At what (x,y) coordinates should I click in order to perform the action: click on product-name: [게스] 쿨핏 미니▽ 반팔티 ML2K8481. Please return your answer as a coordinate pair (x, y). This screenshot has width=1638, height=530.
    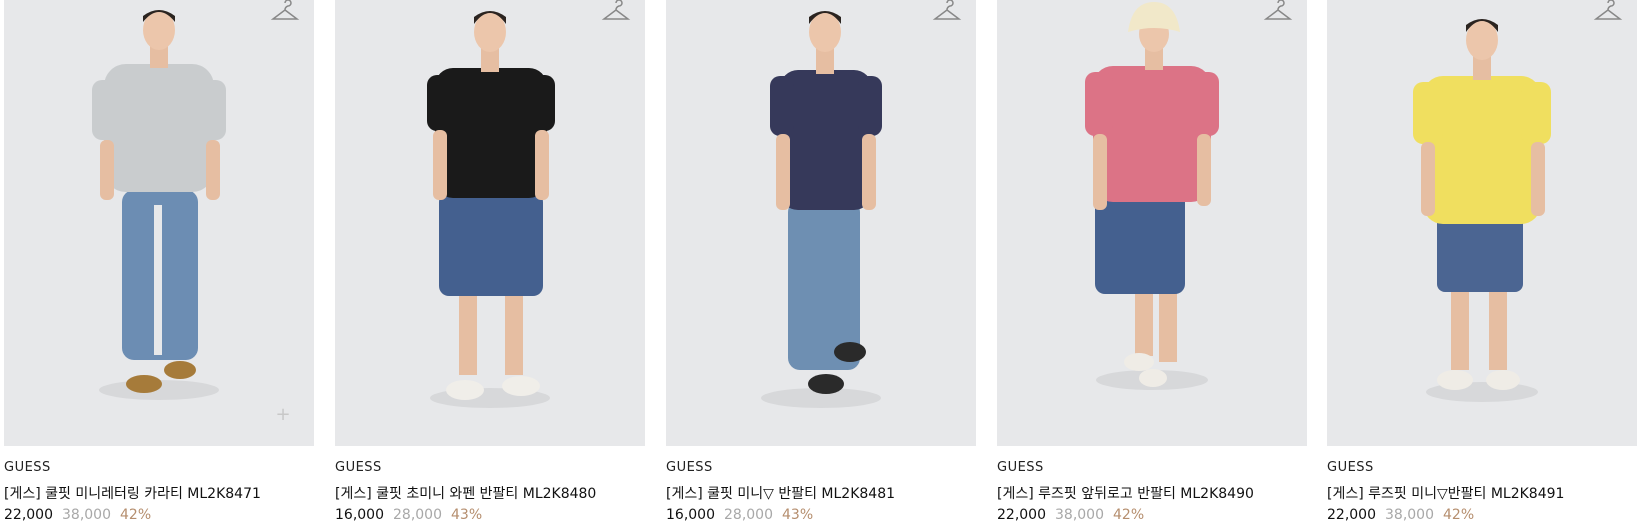
    Looking at the image, I should click on (821, 492).